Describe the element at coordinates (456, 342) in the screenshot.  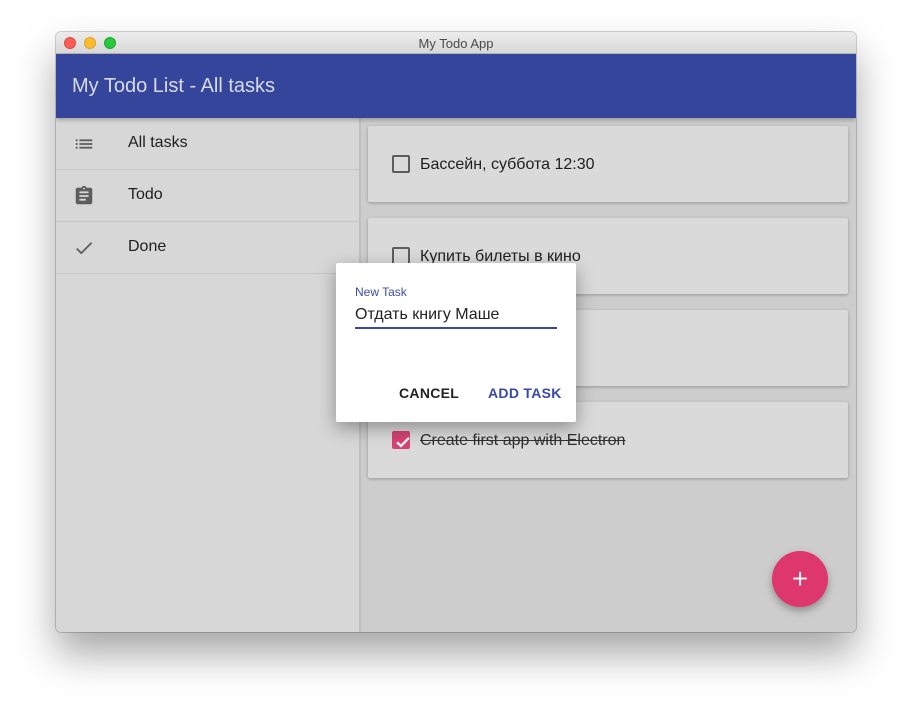
I see `new-task-dialog: New Task CANCEL ADD TASK` at that location.